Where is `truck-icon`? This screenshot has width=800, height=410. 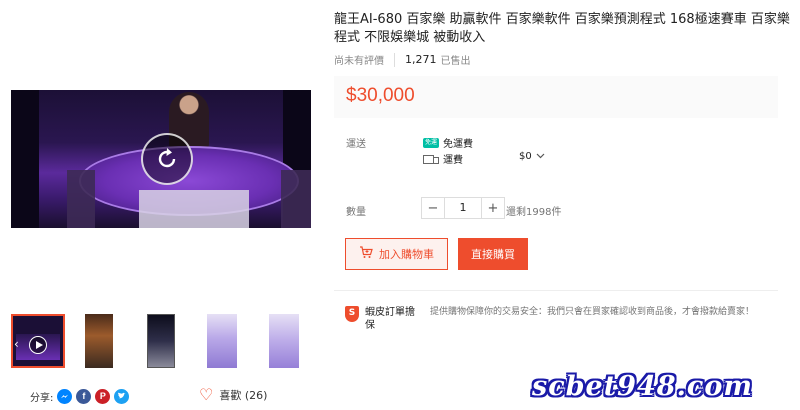 truck-icon is located at coordinates (431, 159).